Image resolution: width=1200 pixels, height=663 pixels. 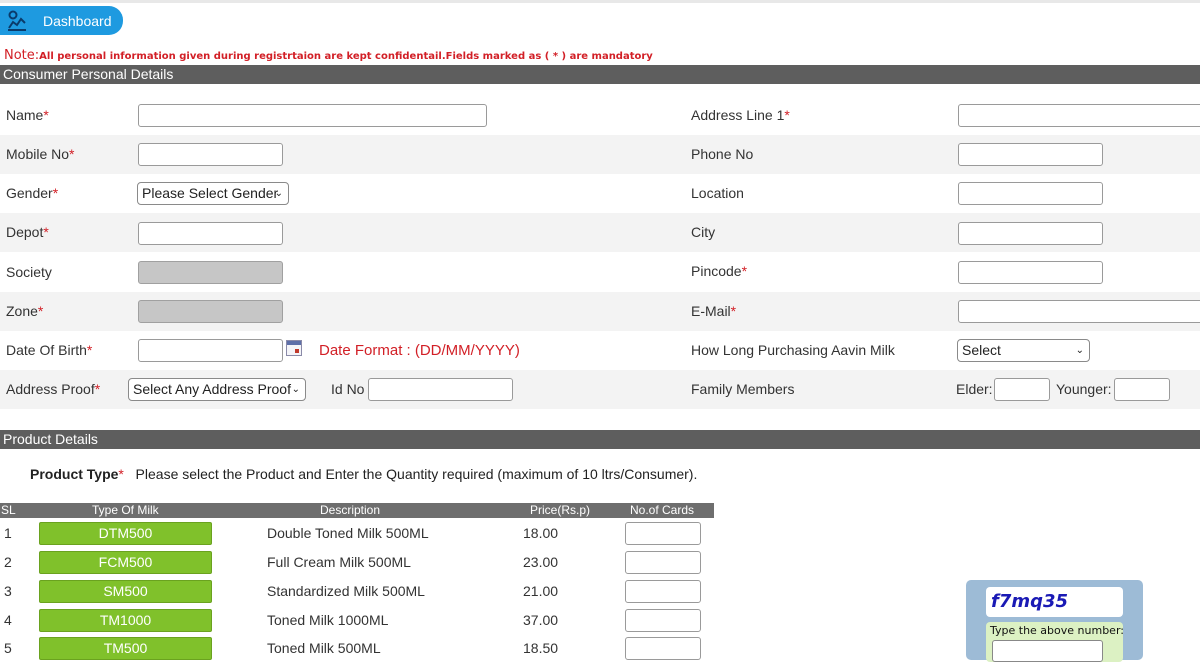 What do you see at coordinates (1030, 193) in the screenshot?
I see `location-input` at bounding box center [1030, 193].